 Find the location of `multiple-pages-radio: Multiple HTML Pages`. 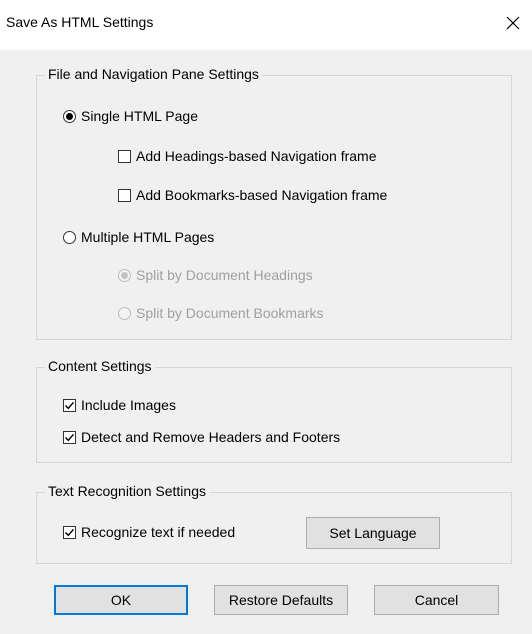

multiple-pages-radio: Multiple HTML Pages is located at coordinates (138, 237).